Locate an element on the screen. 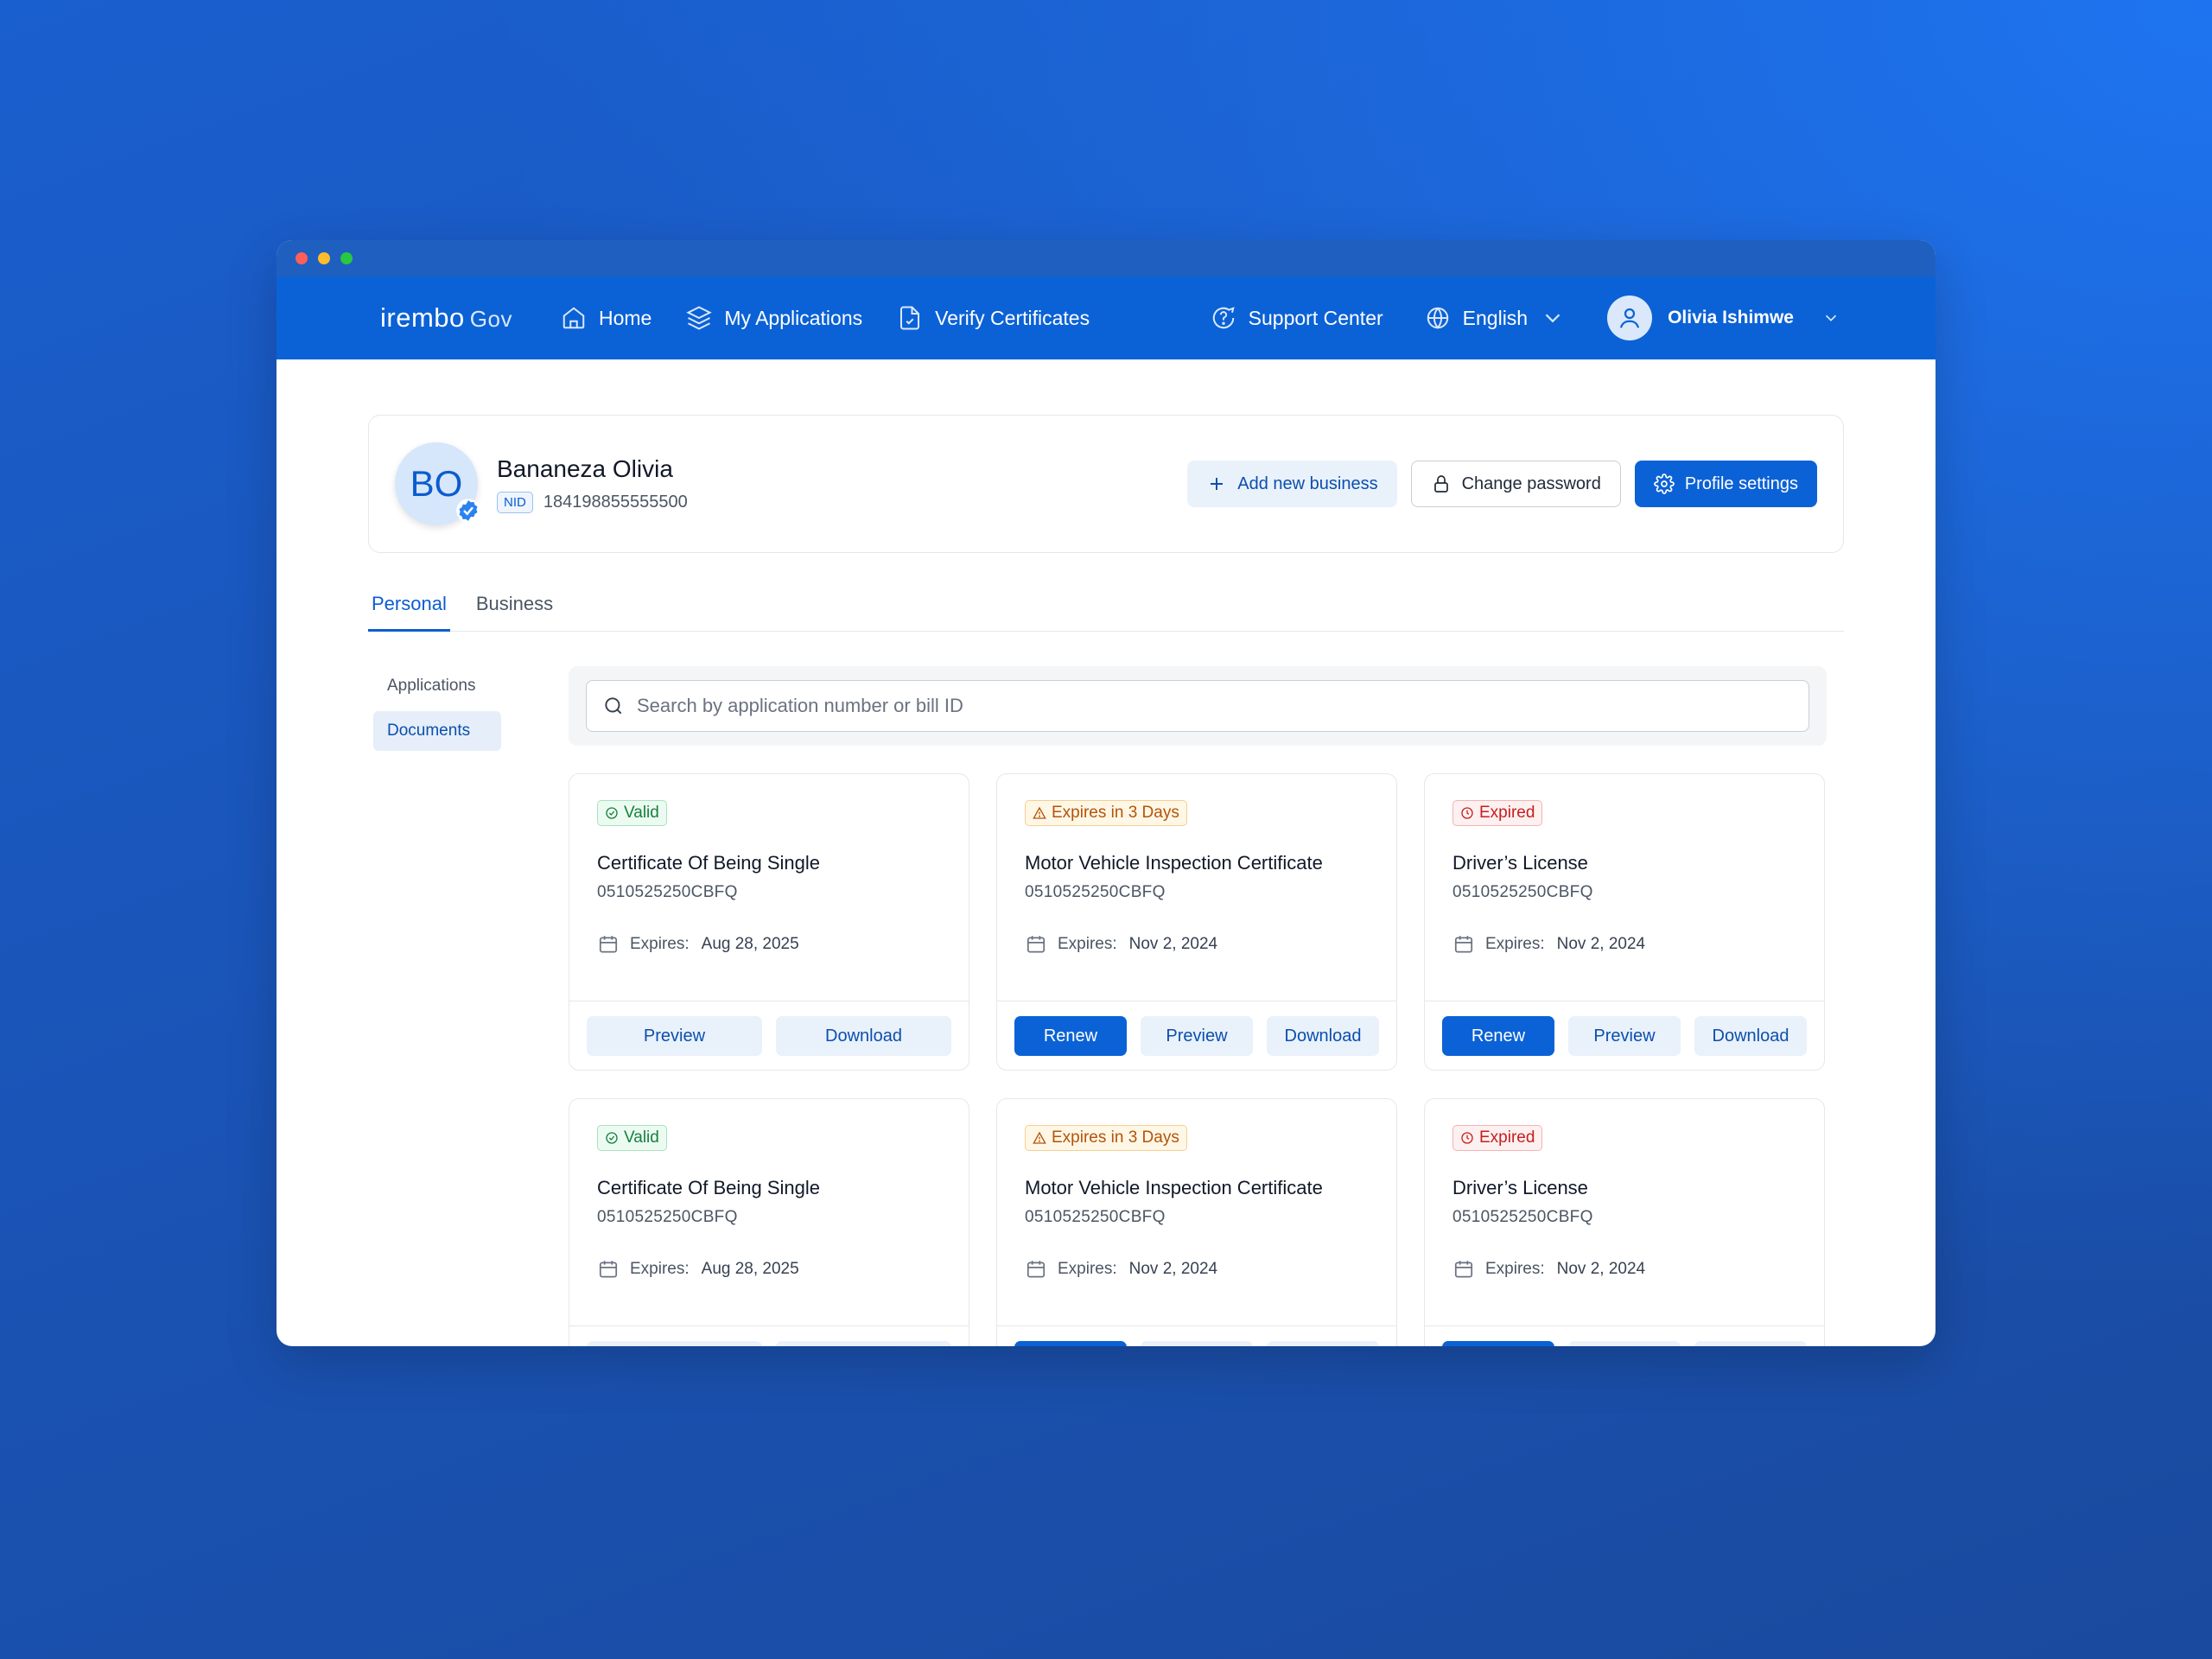 The height and width of the screenshot is (1659, 2212). minimize-window-button is located at coordinates (324, 258).